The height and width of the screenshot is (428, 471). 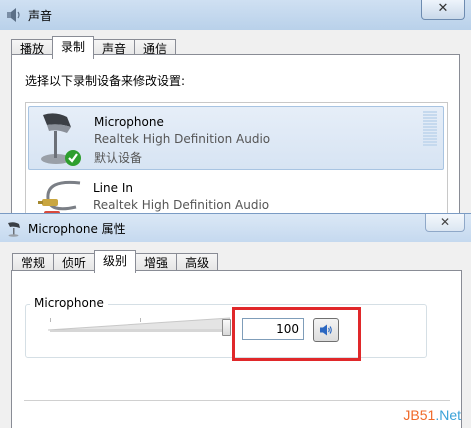 What do you see at coordinates (115, 261) in the screenshot?
I see `tab-levels: 级别` at bounding box center [115, 261].